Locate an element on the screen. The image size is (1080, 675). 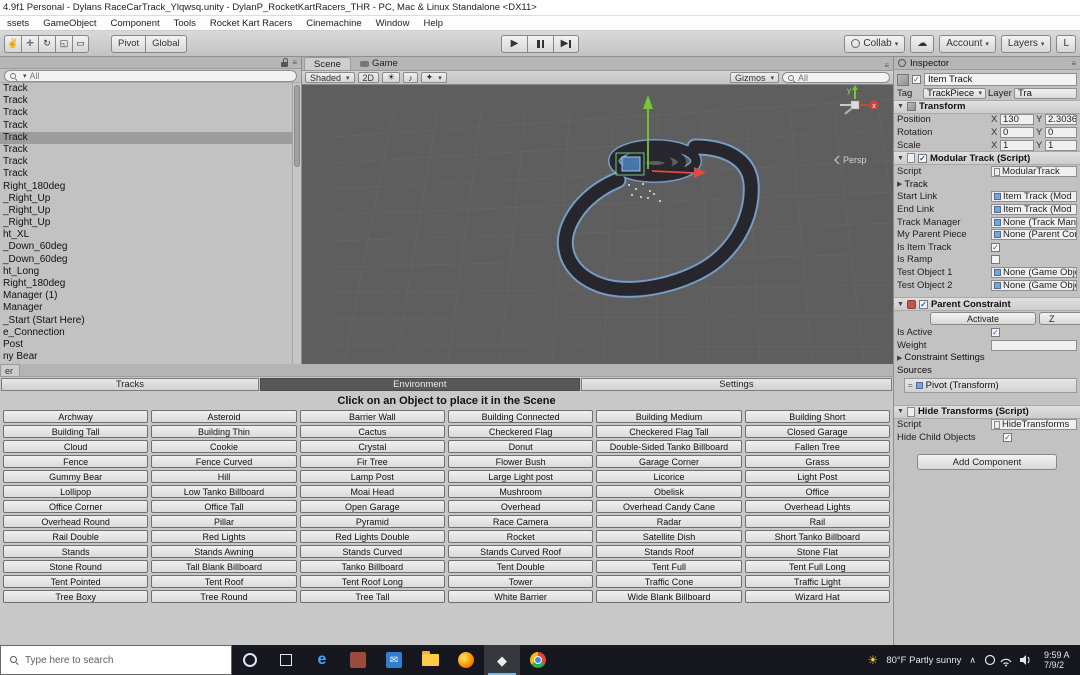
collab-dropdown: Collab ▾ is located at coordinates (875, 43).